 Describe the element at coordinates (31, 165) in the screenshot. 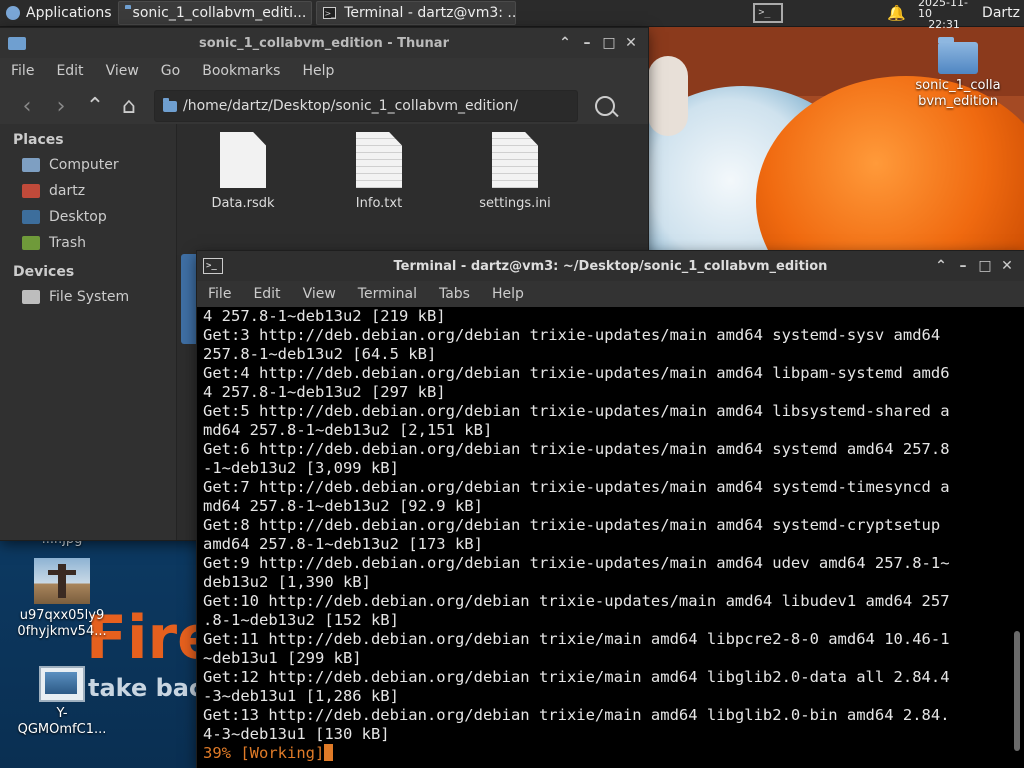

I see `computer-icon` at that location.